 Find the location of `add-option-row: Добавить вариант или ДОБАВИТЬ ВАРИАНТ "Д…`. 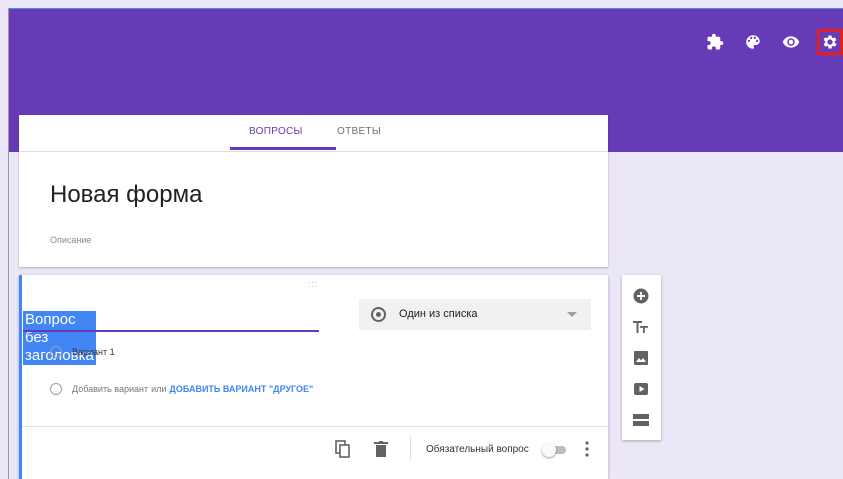

add-option-row: Добавить вариант или ДОБАВИТЬ ВАРИАНТ "Д… is located at coordinates (181, 389).